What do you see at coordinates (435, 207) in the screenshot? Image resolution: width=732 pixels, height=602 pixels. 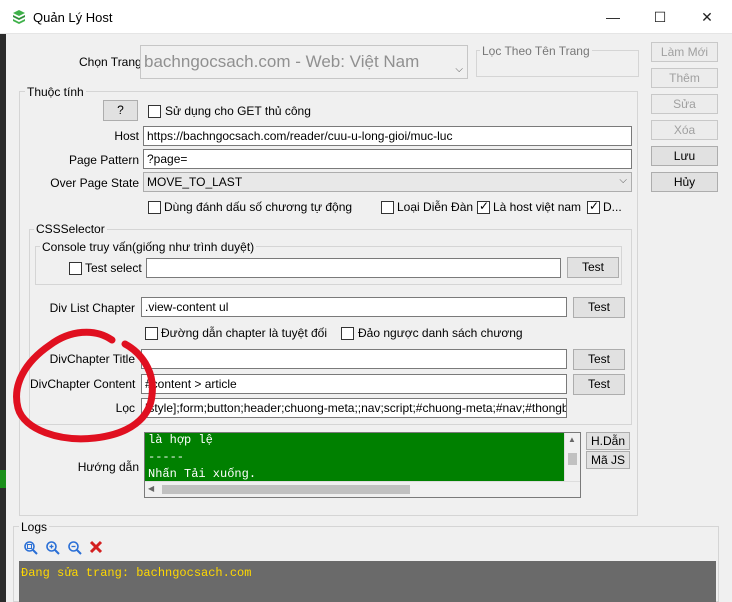 I see `remove-forum-label: Loại Diễn Đàn` at bounding box center [435, 207].